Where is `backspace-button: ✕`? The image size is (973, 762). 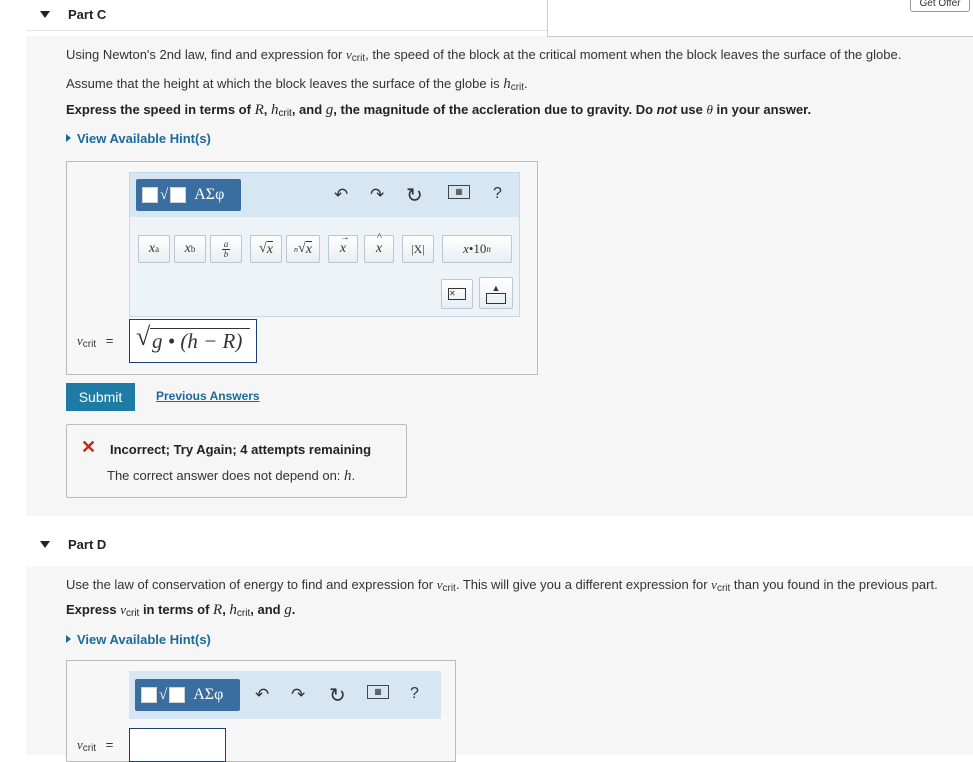
backspace-button: ✕ is located at coordinates (457, 294).